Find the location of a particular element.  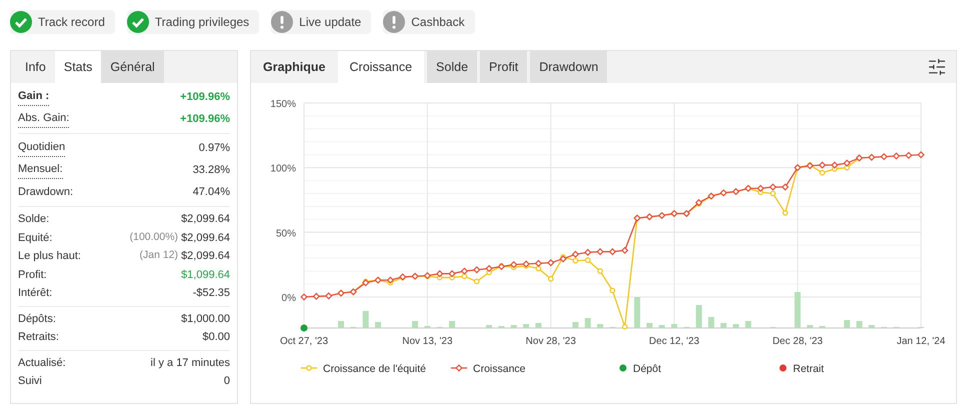

stat-note: (100.00%) is located at coordinates (154, 237).